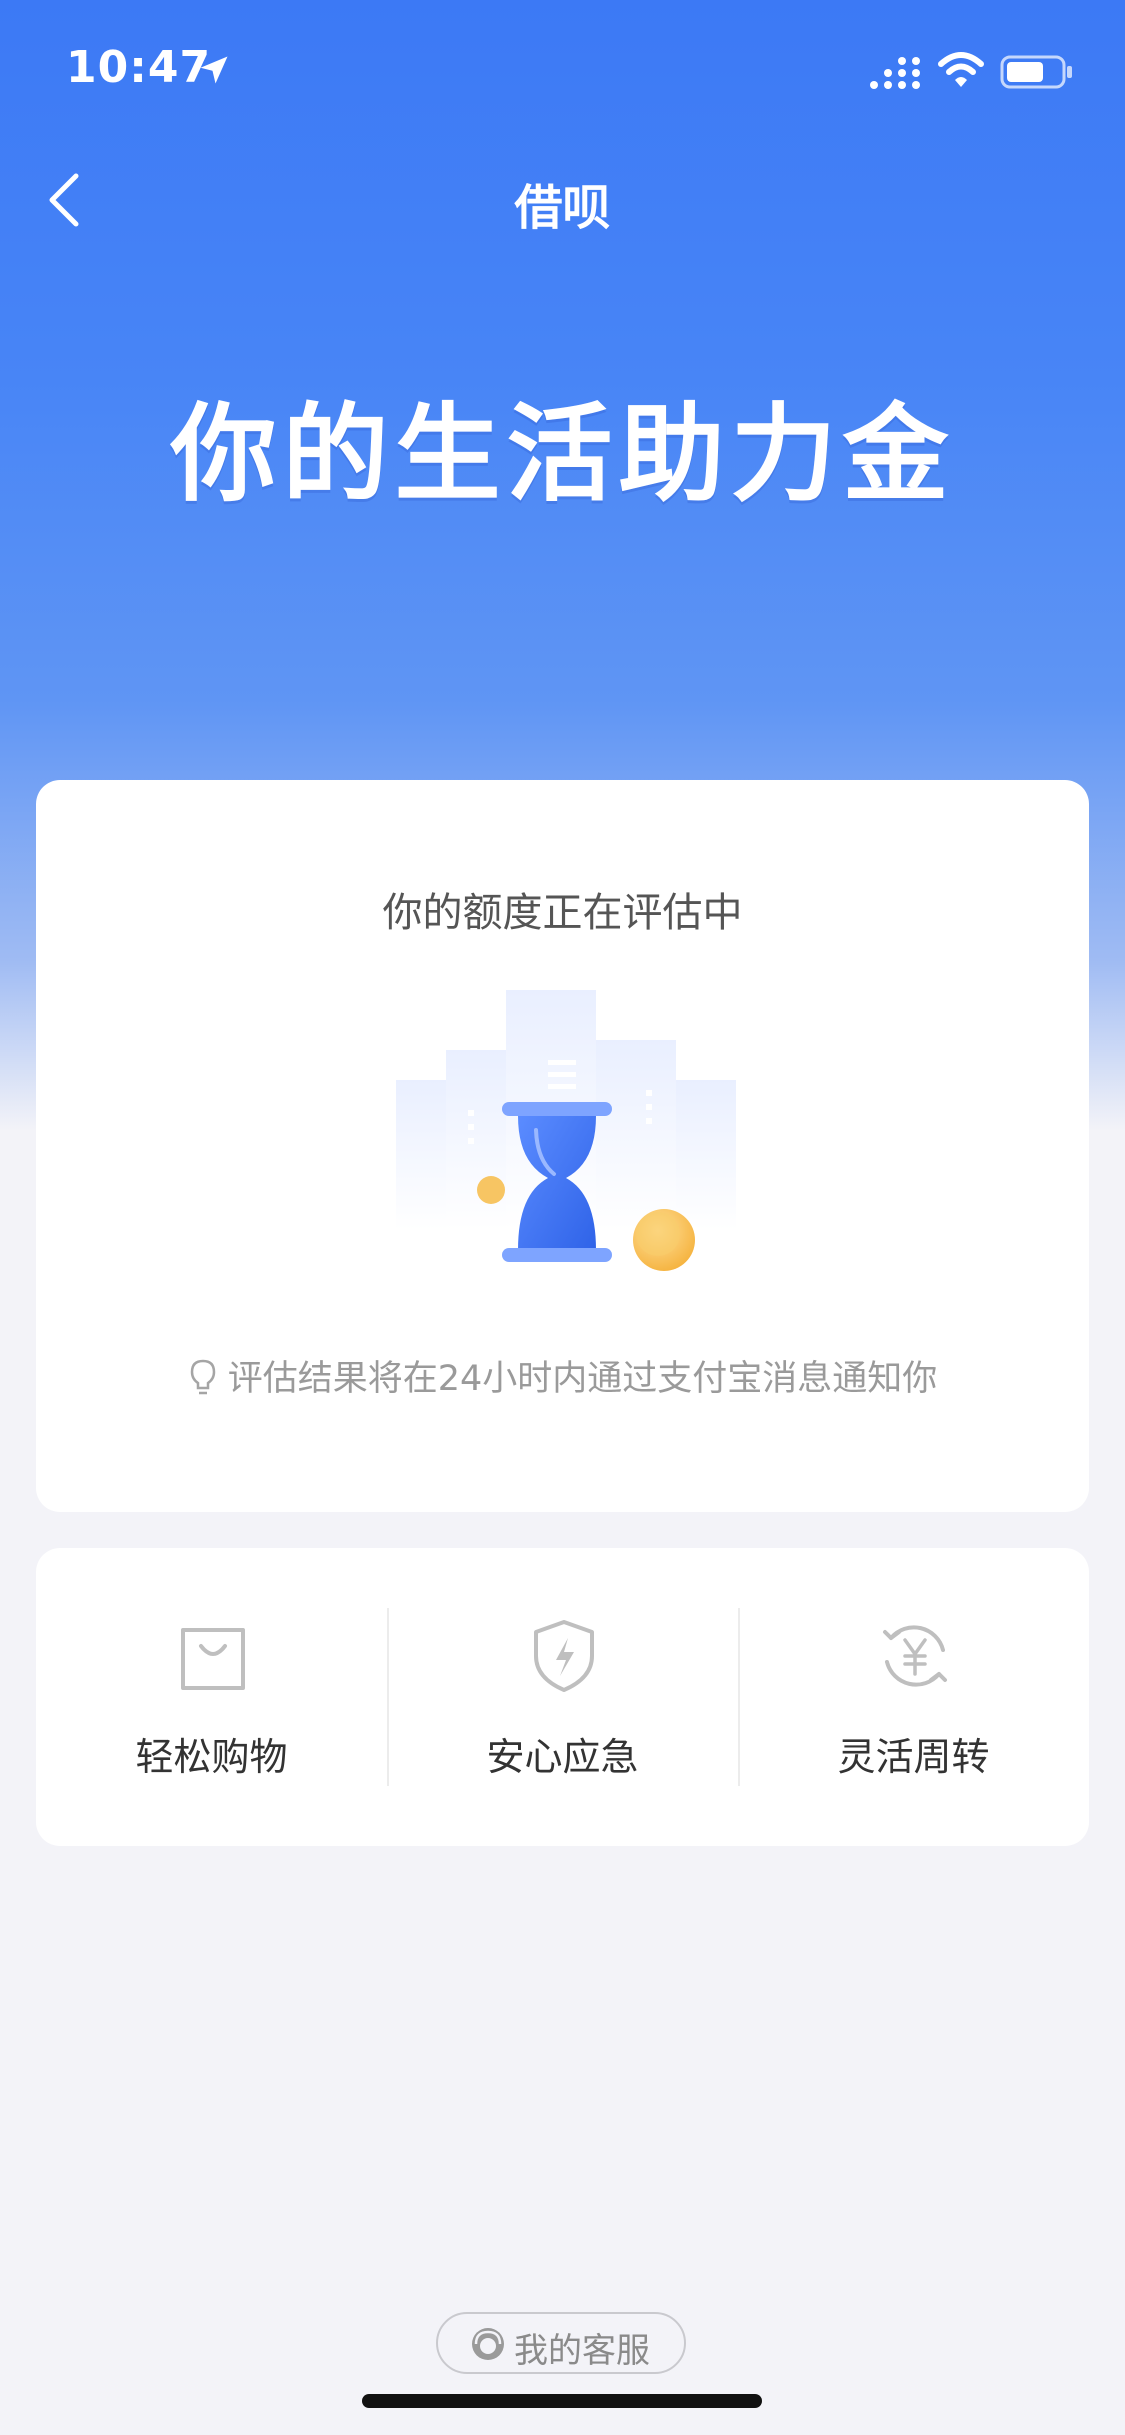 This screenshot has height=2435, width=1125. I want to click on page-title: 借呗, so click(562, 208).